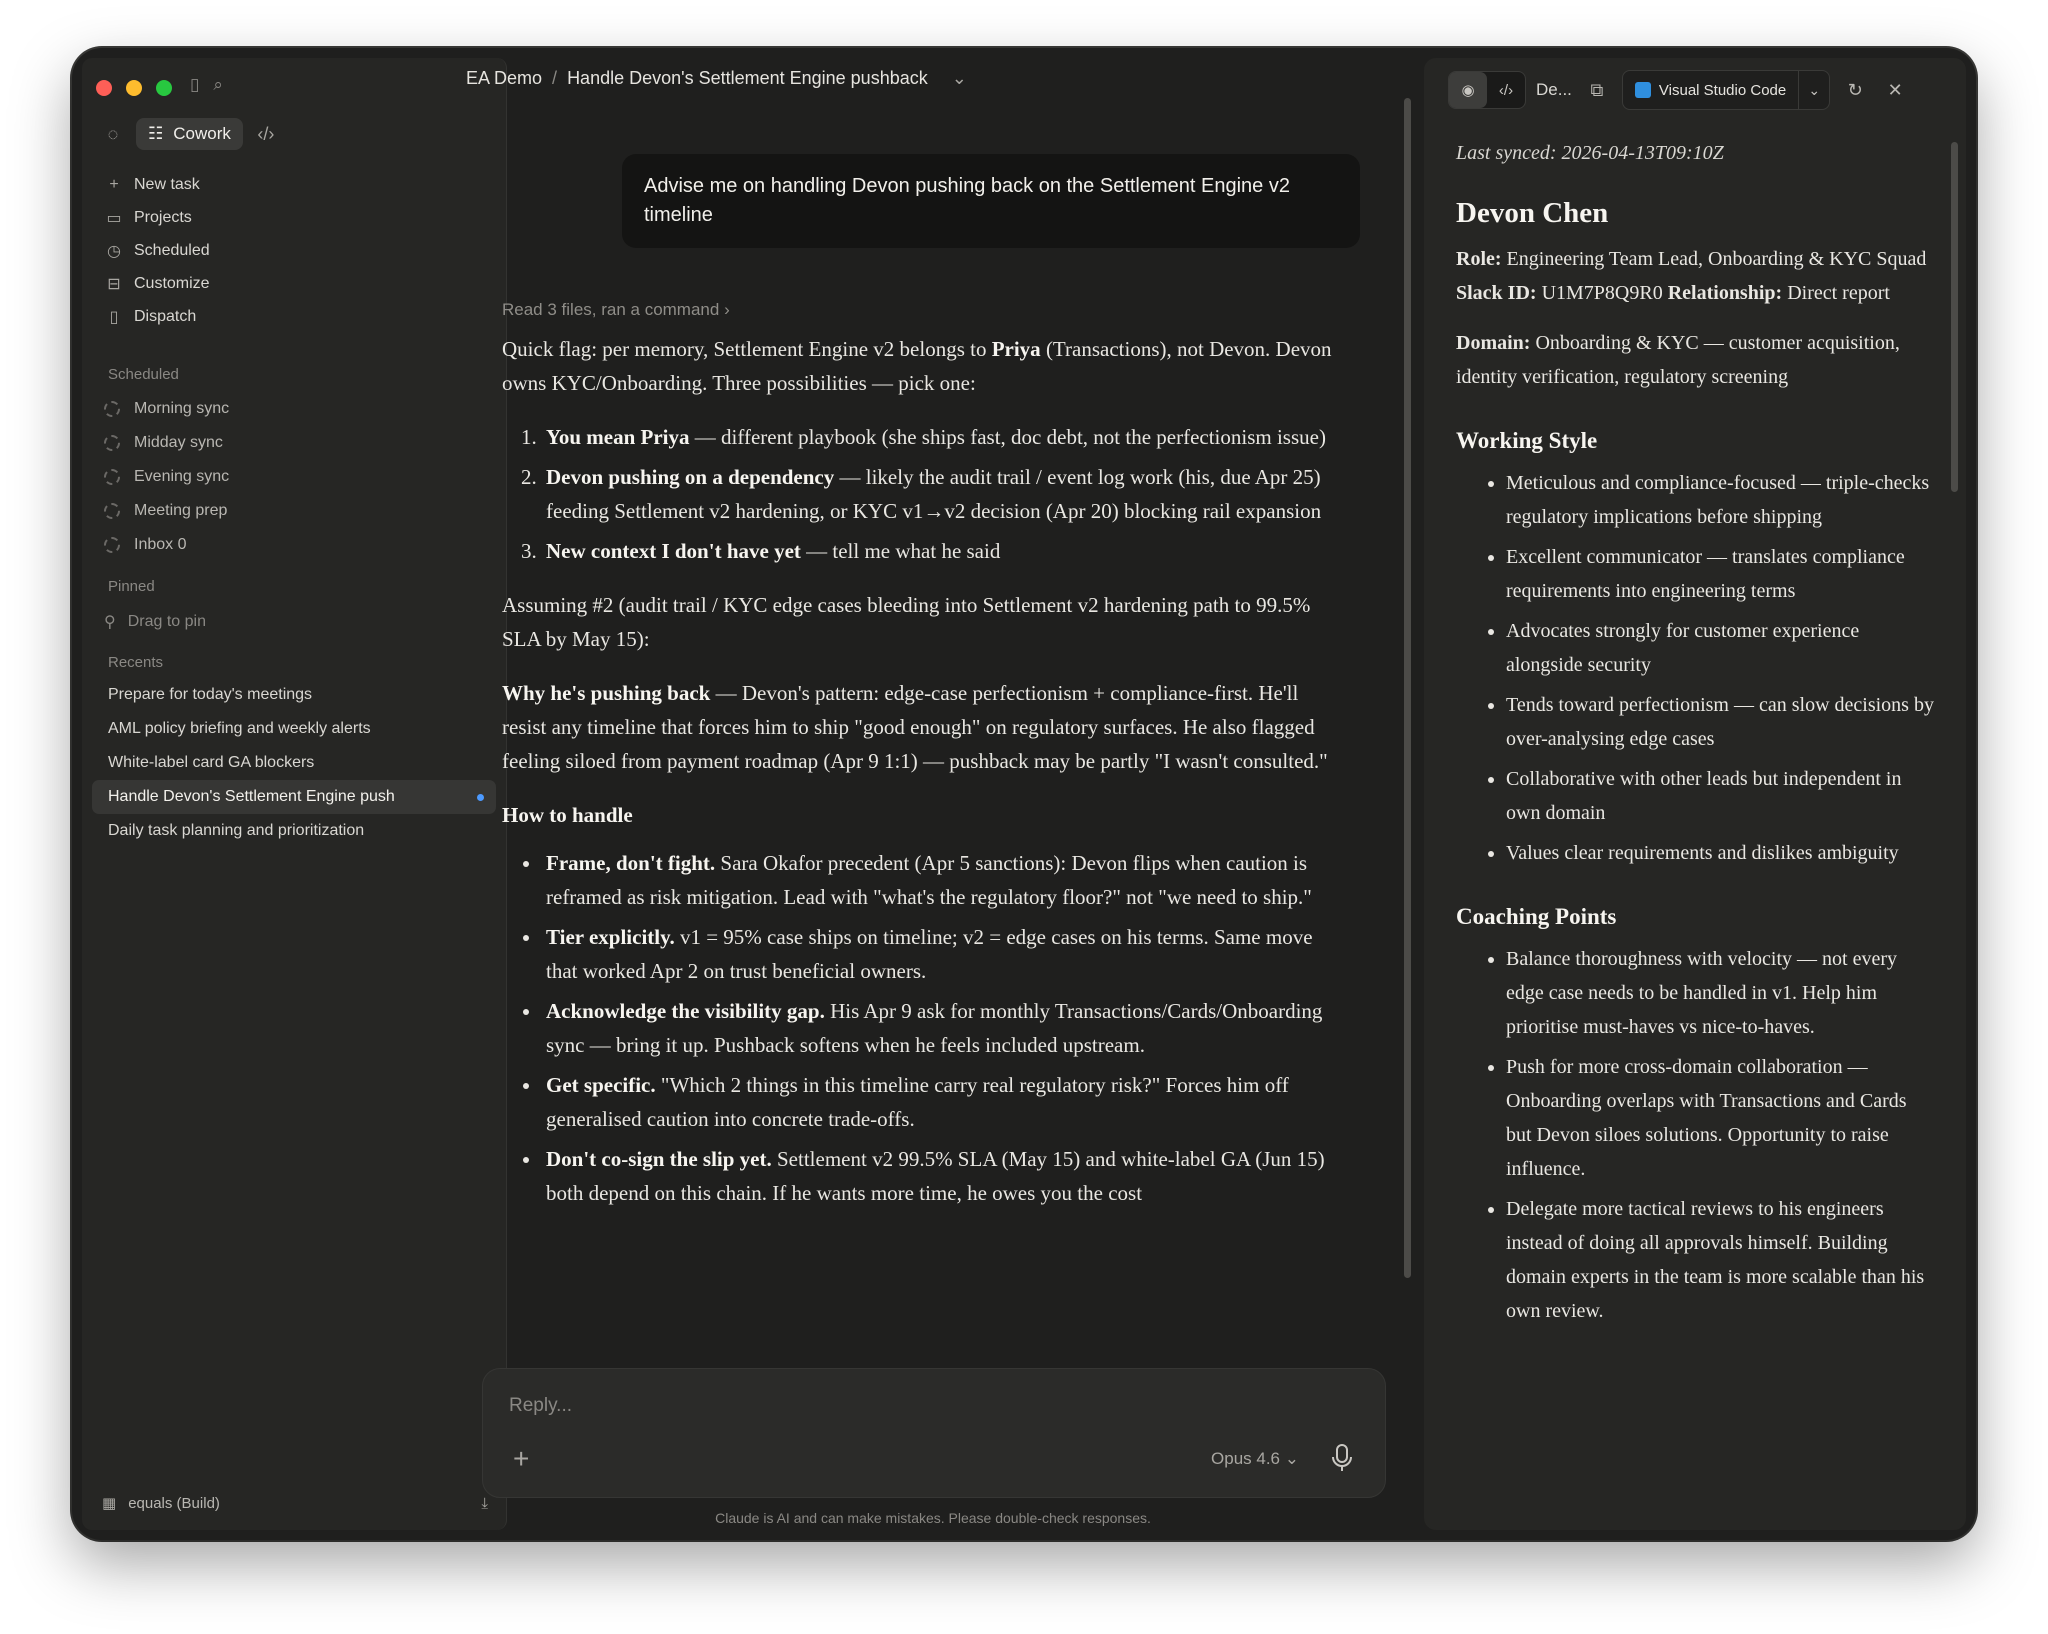 The width and height of the screenshot is (2048, 1634). I want to click on scheduled-status-icon, so click(112, 409).